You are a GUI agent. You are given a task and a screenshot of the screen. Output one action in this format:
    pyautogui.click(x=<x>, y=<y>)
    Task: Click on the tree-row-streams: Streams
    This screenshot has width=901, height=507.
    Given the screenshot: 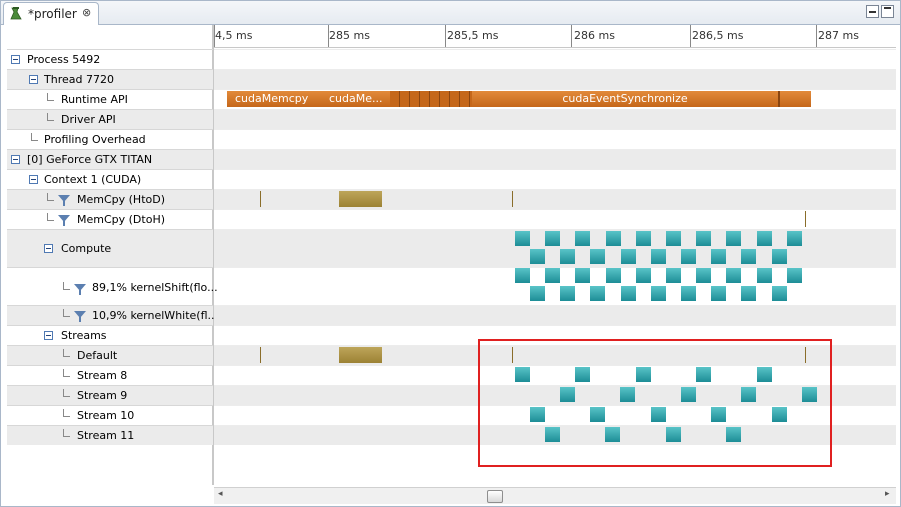 What is the action you would take?
    pyautogui.click(x=110, y=335)
    